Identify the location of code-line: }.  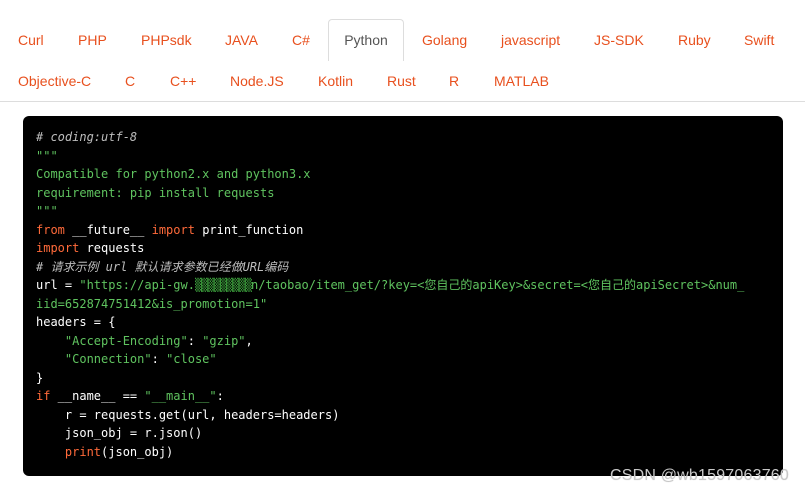
(40, 377).